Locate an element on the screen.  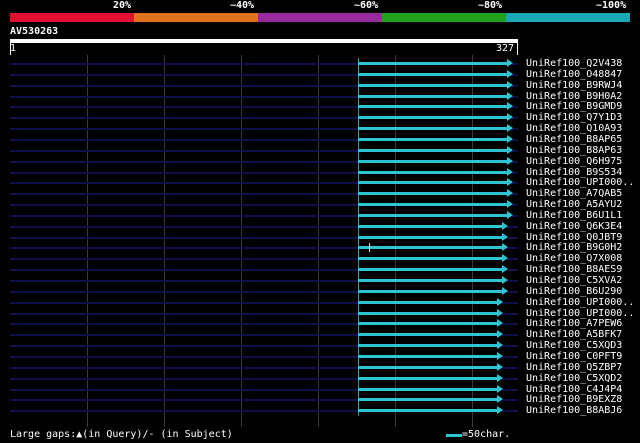
hit-row: UniRef100_B8ABJ6 is located at coordinates (320, 410).